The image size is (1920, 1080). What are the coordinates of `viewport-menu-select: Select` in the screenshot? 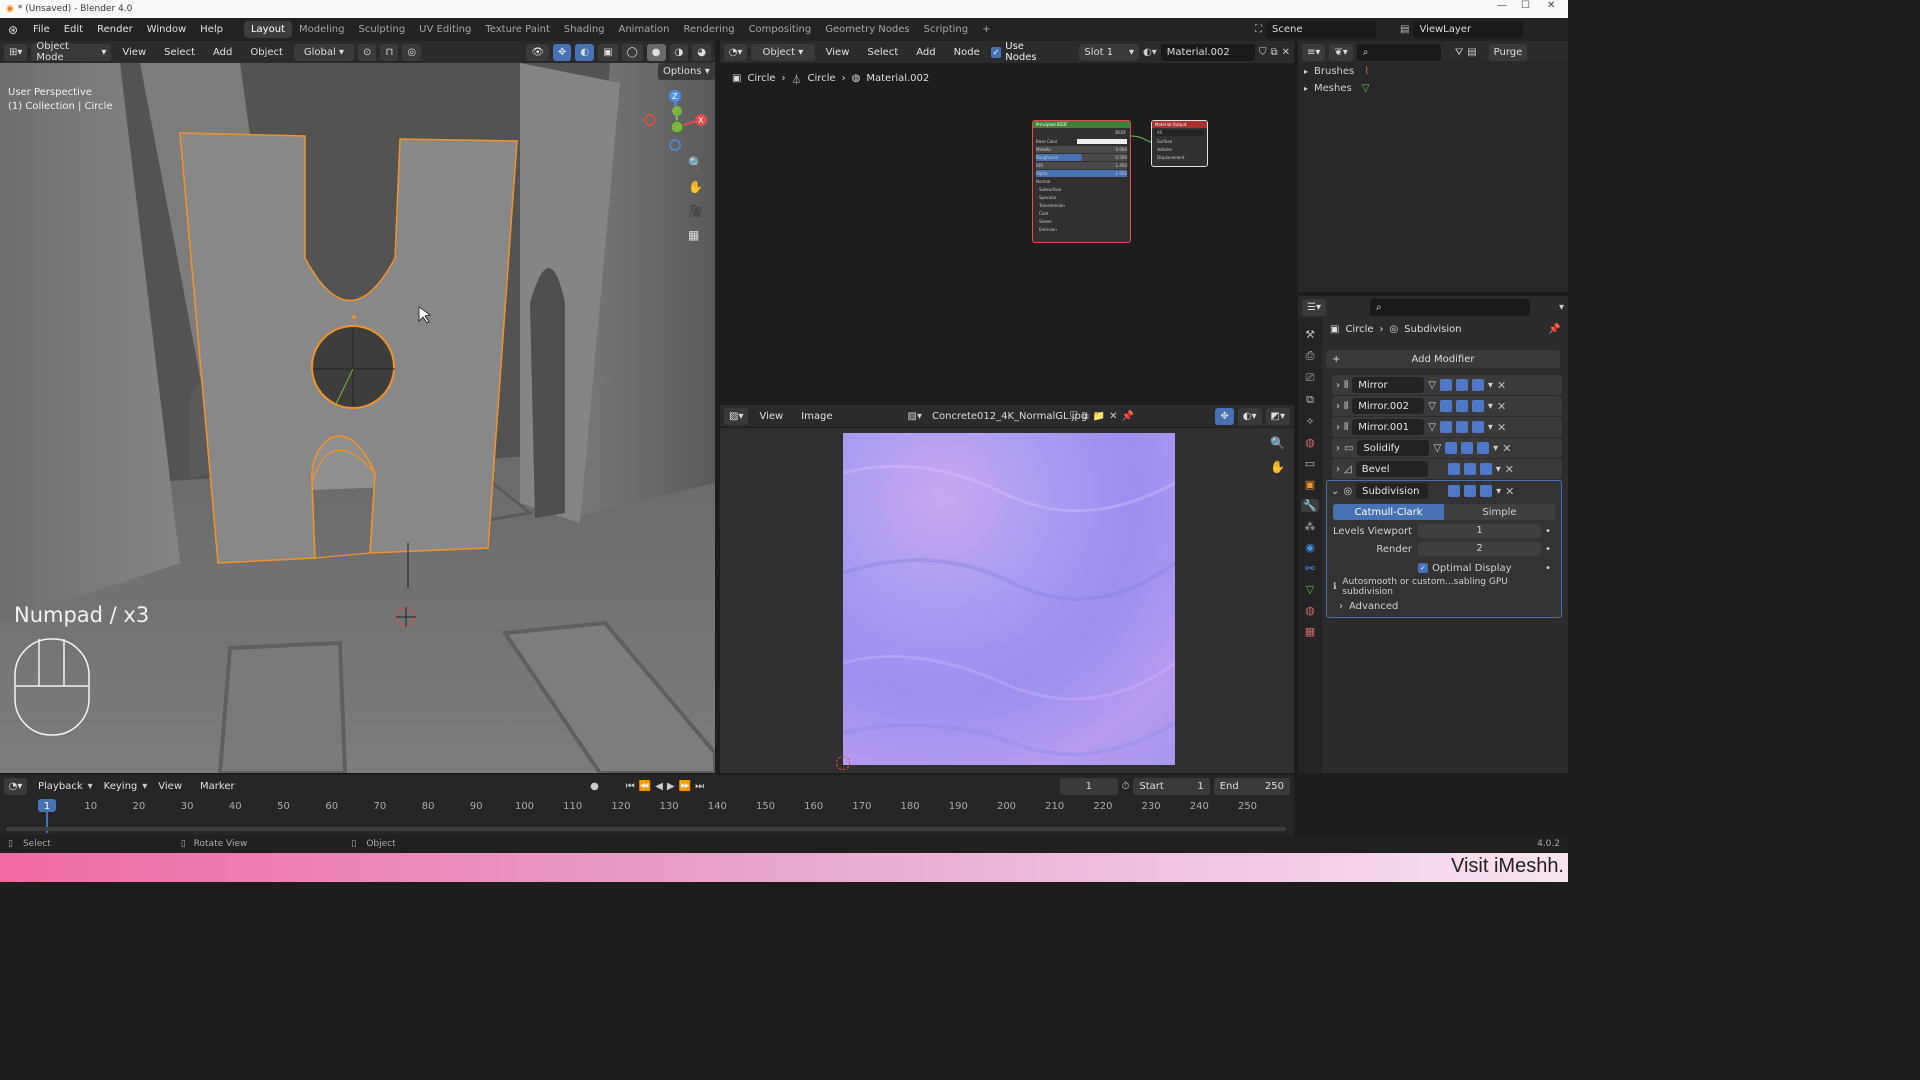 It's located at (179, 52).